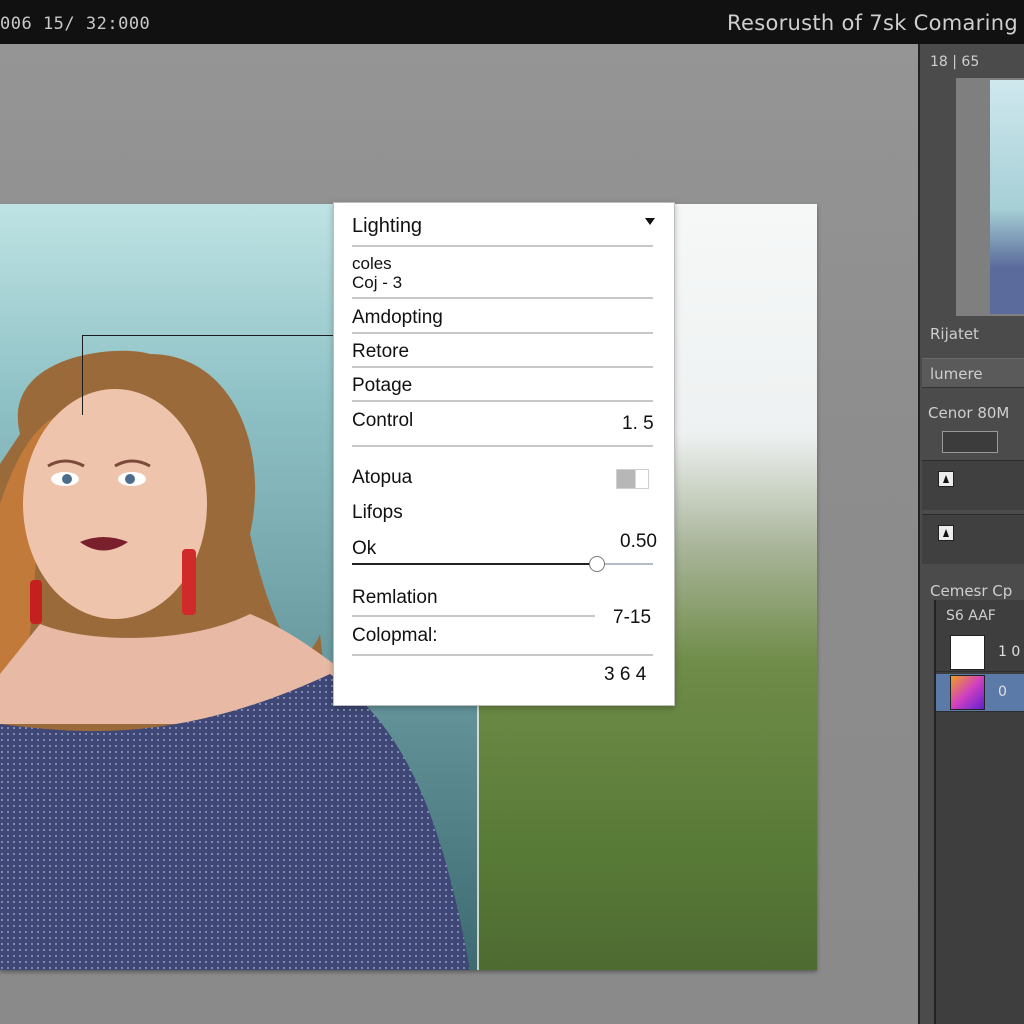  What do you see at coordinates (387, 226) in the screenshot?
I see `lighting-dropdown: Lighting` at bounding box center [387, 226].